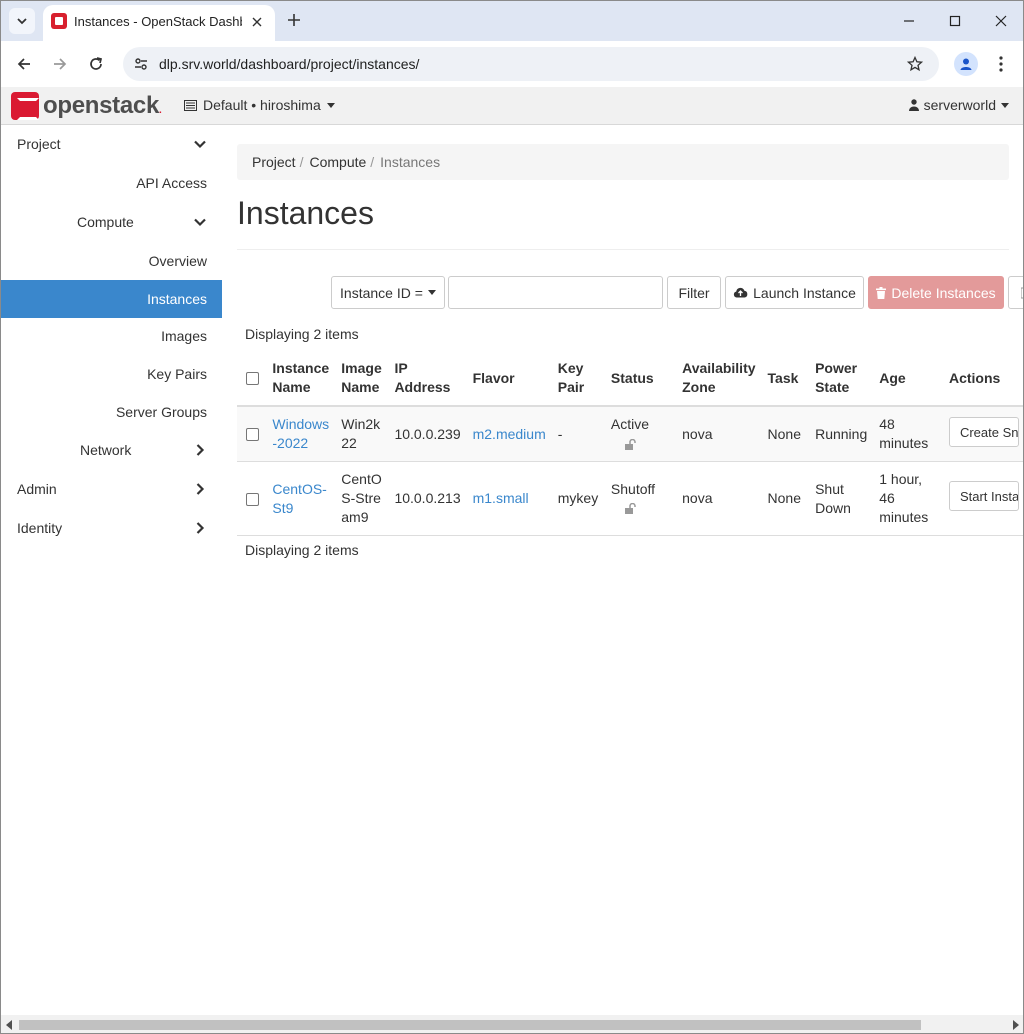 This screenshot has height=1034, width=1024. I want to click on user-icon, so click(913, 105).